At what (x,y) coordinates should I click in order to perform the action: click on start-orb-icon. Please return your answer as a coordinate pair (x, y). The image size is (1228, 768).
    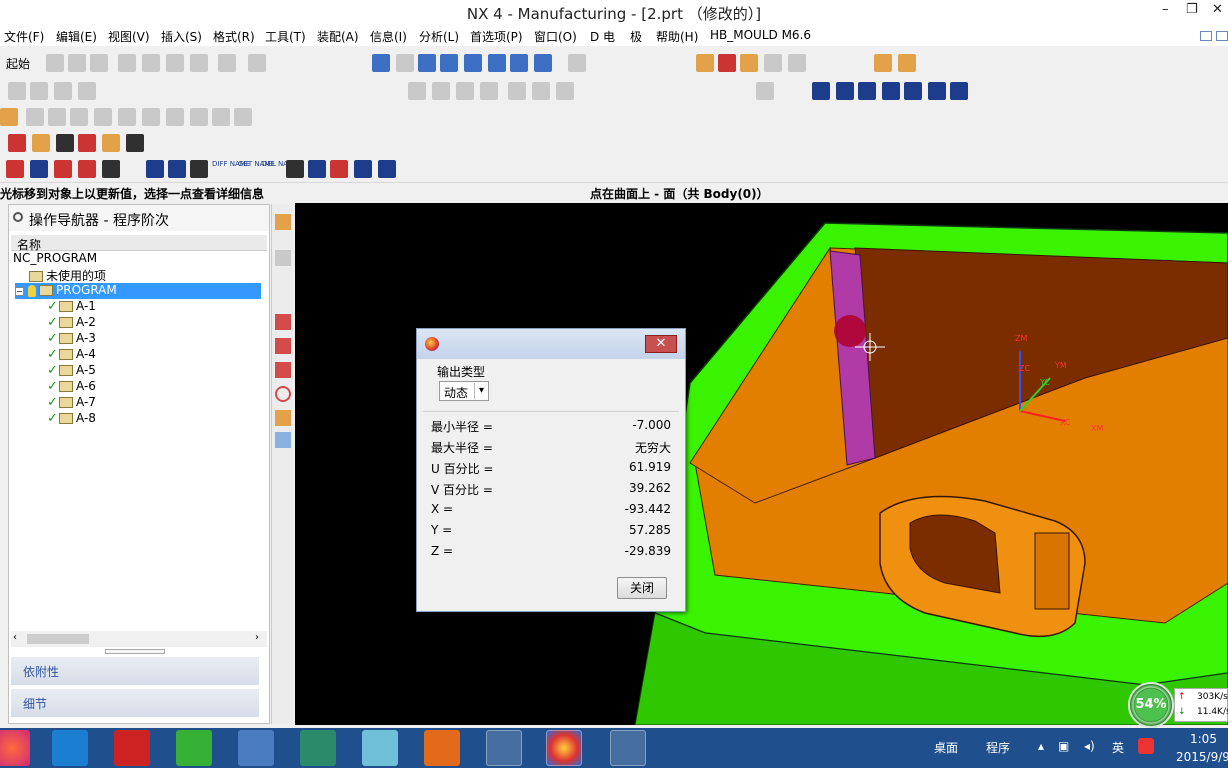
    Looking at the image, I should click on (15, 748).